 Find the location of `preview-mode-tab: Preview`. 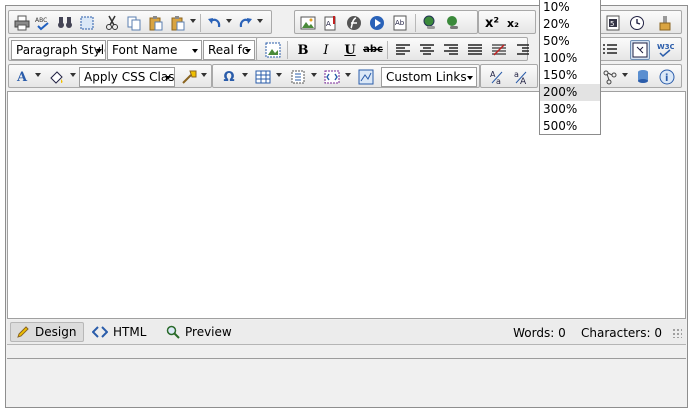

preview-mode-tab: Preview is located at coordinates (201, 332).